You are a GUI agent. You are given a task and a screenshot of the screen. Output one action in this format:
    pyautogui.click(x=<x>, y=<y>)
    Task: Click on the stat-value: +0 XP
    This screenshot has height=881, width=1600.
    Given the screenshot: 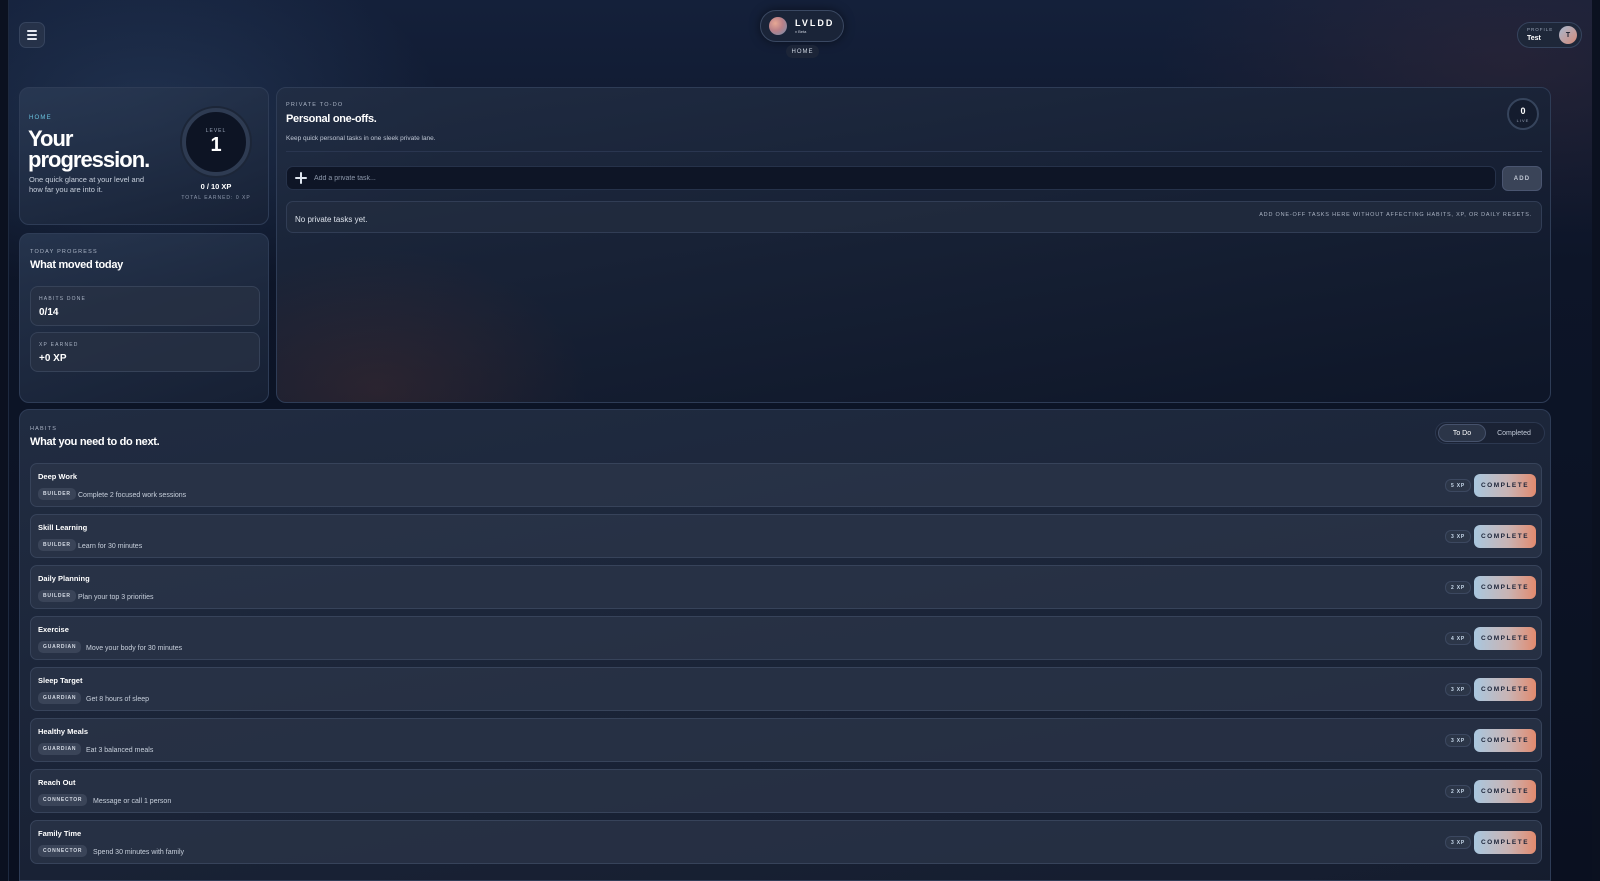 What is the action you would take?
    pyautogui.click(x=53, y=358)
    